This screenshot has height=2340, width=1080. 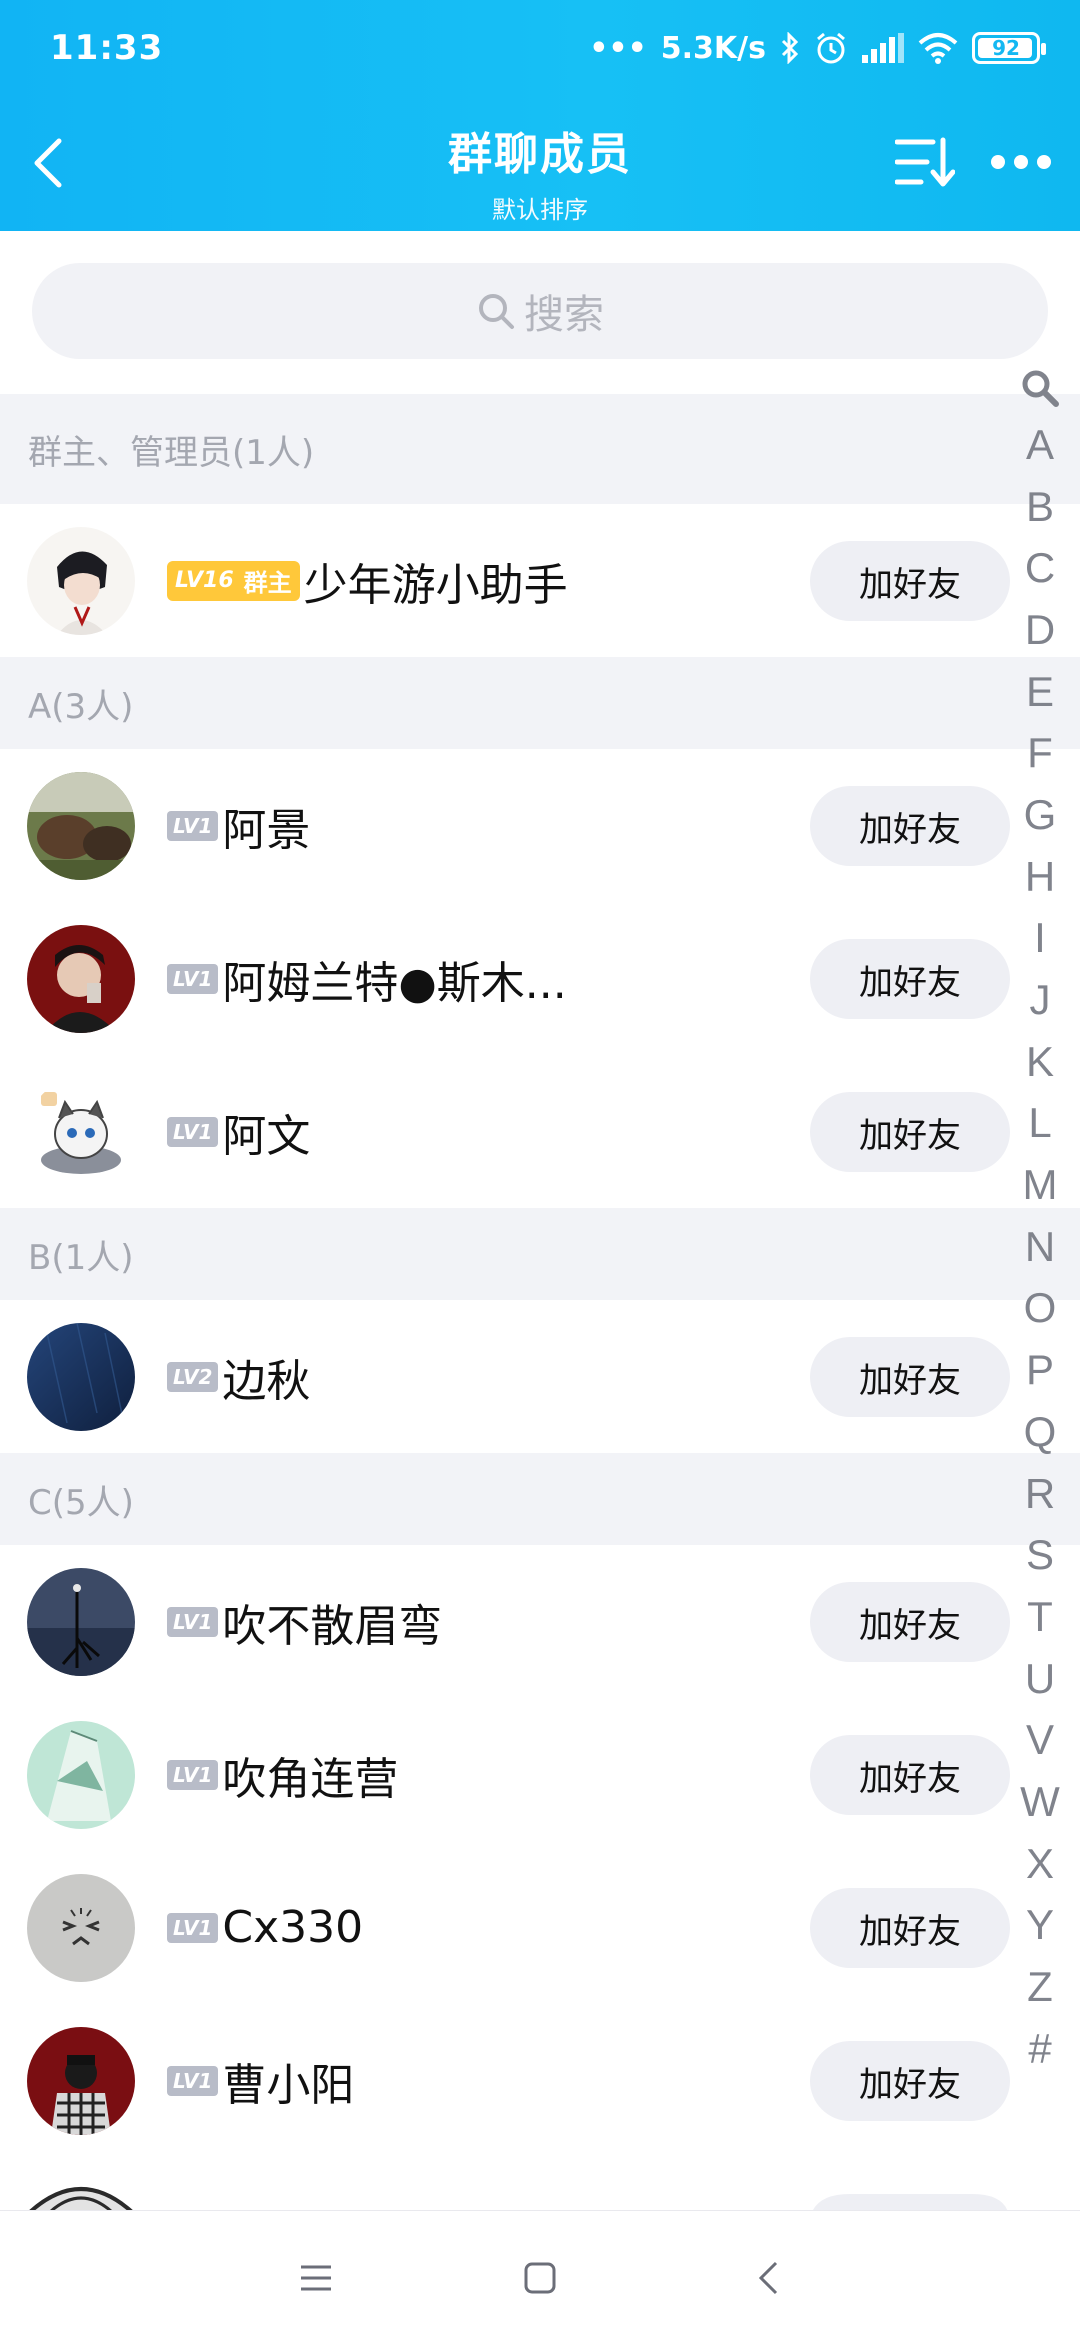 I want to click on home-square-icon, so click(x=540, y=2278).